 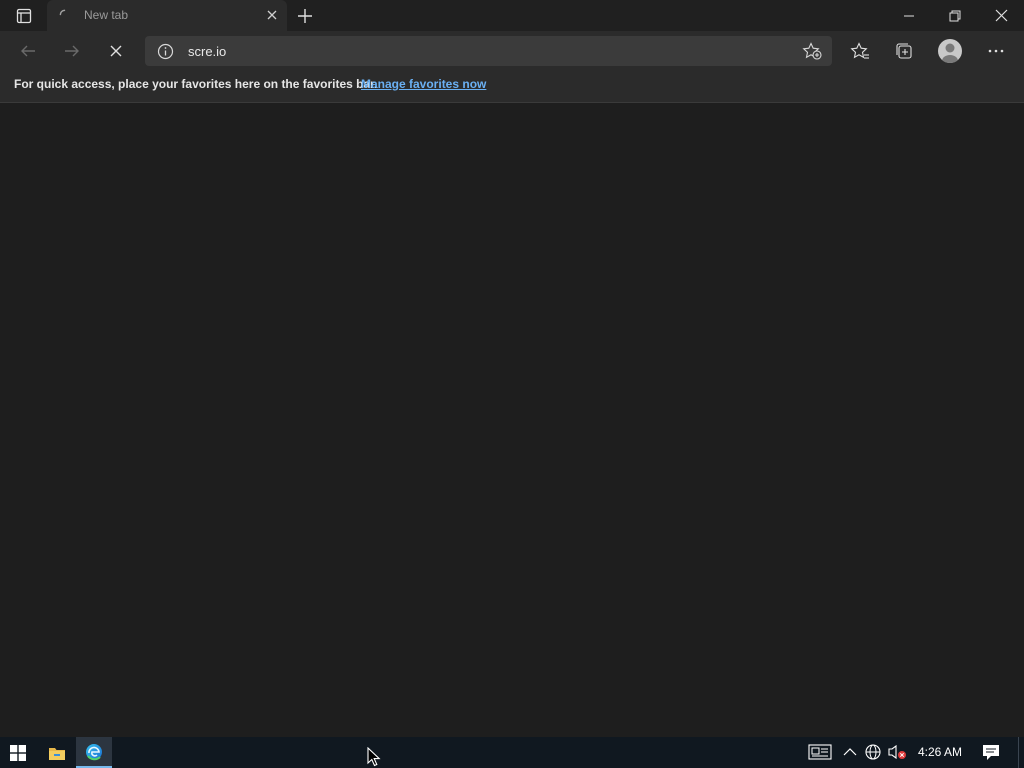 I want to click on navigation-toolbar: scre.io, so click(x=512, y=51).